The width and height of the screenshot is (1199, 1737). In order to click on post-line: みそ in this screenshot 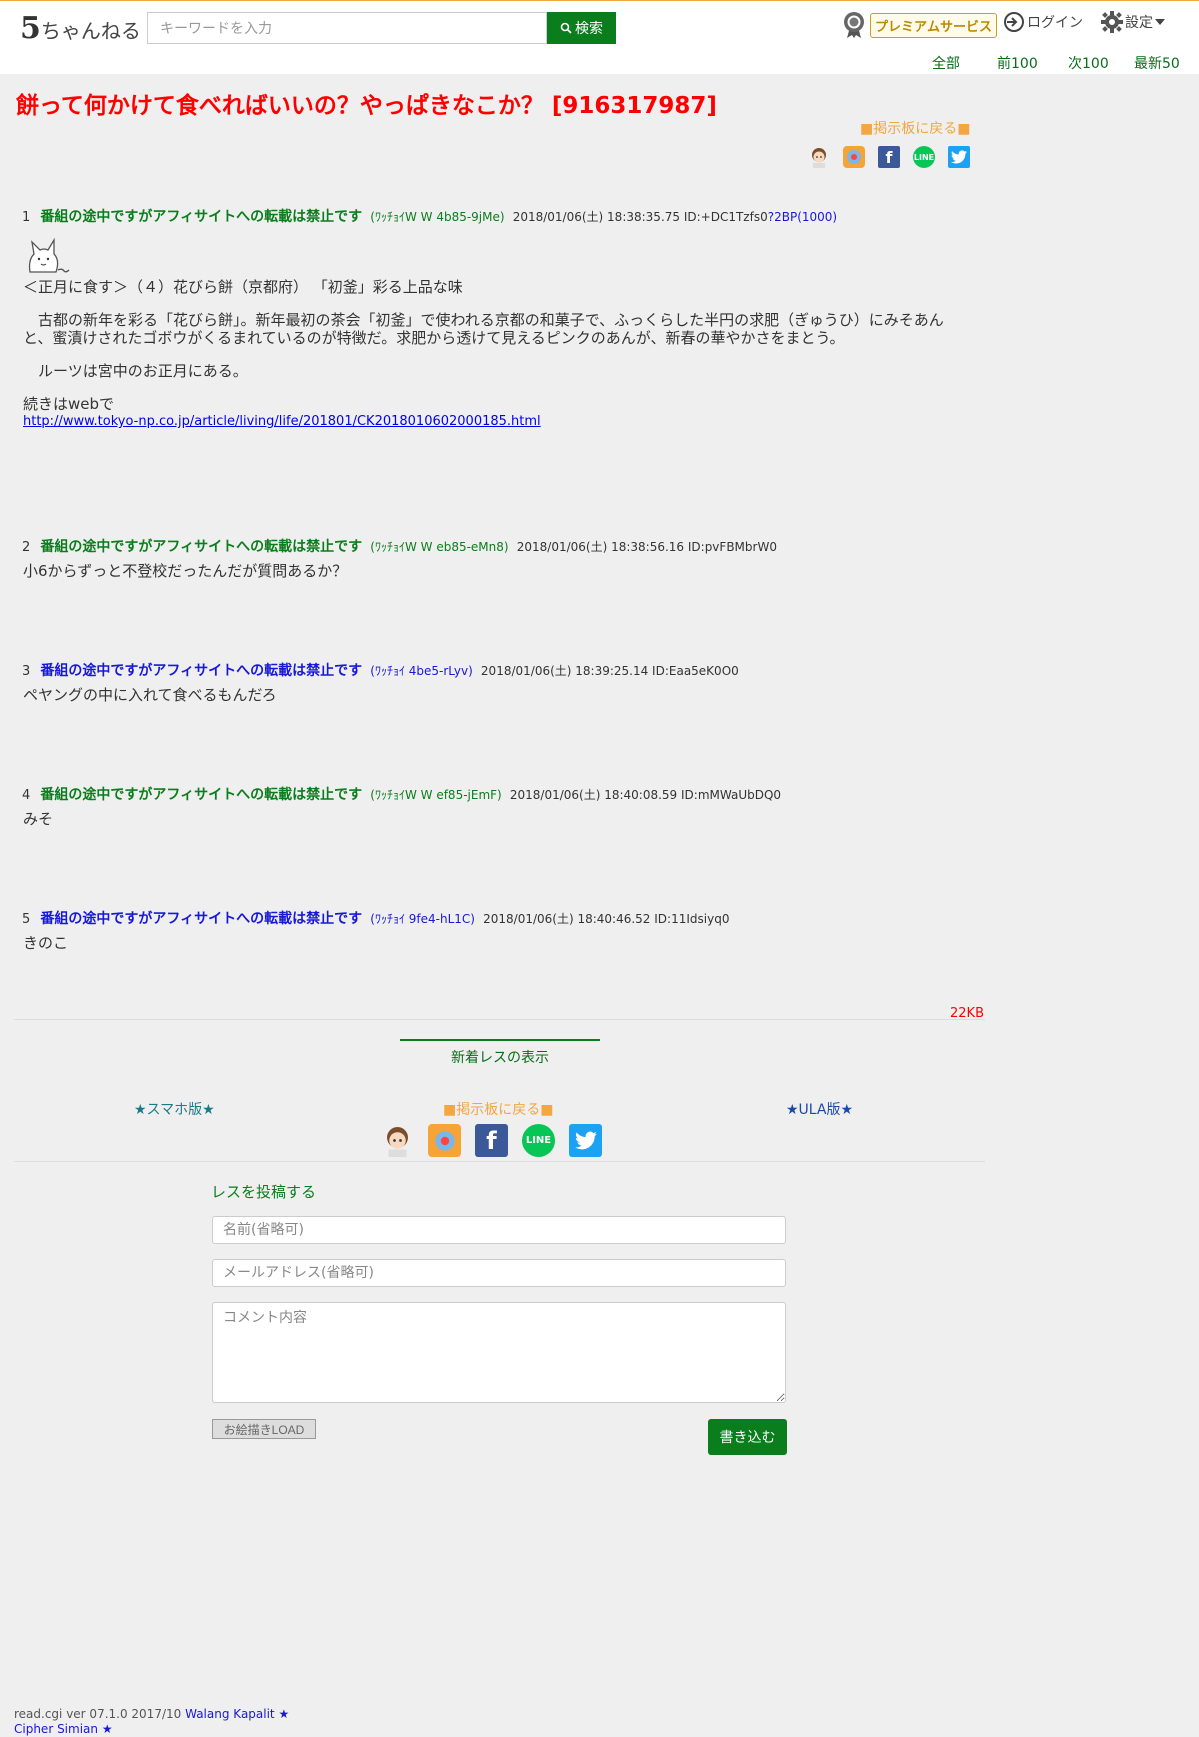, I will do `click(38, 819)`.